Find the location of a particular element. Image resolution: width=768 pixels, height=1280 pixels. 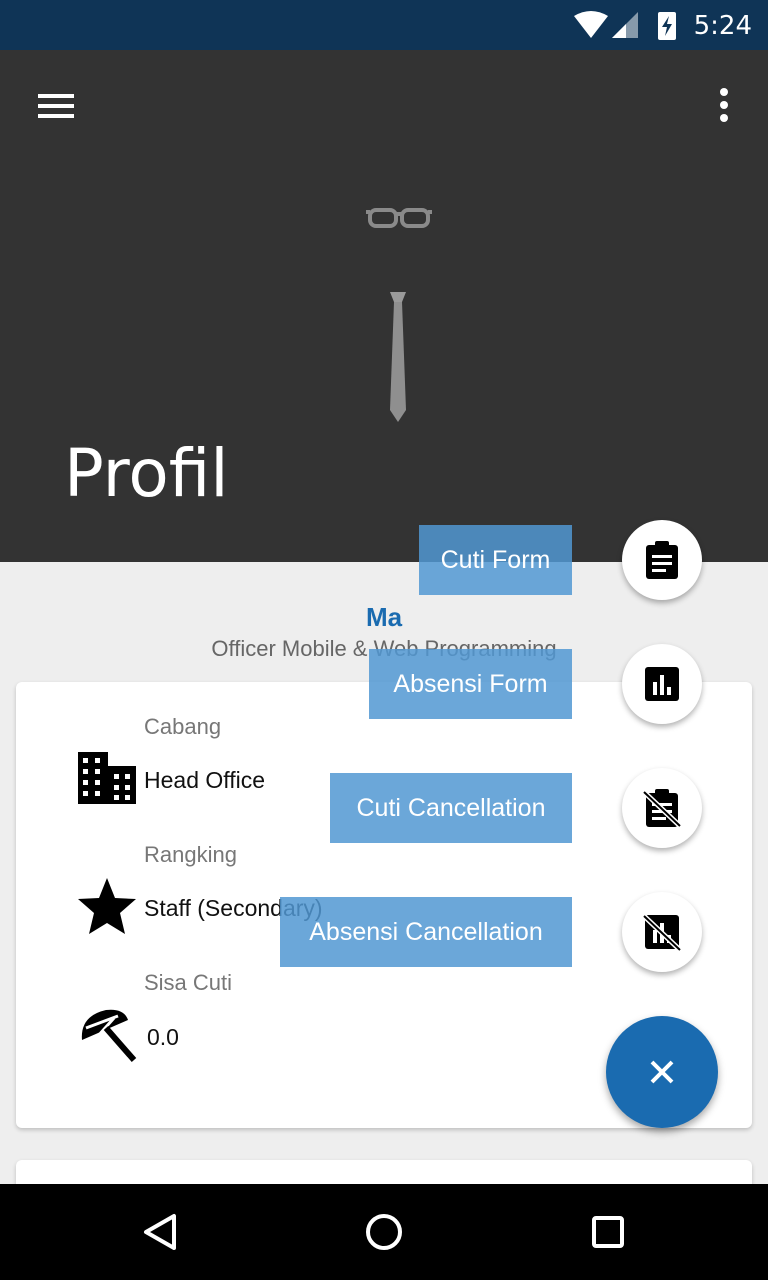

leave-balance-value: 0.0 is located at coordinates (163, 1037).